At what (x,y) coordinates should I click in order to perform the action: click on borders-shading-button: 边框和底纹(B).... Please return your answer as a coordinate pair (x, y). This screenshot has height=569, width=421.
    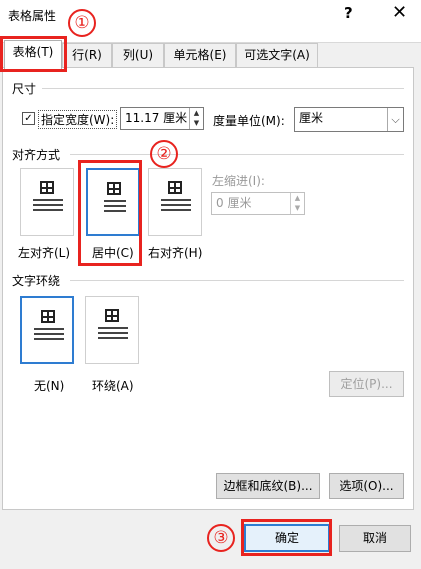
    Looking at the image, I should click on (268, 486).